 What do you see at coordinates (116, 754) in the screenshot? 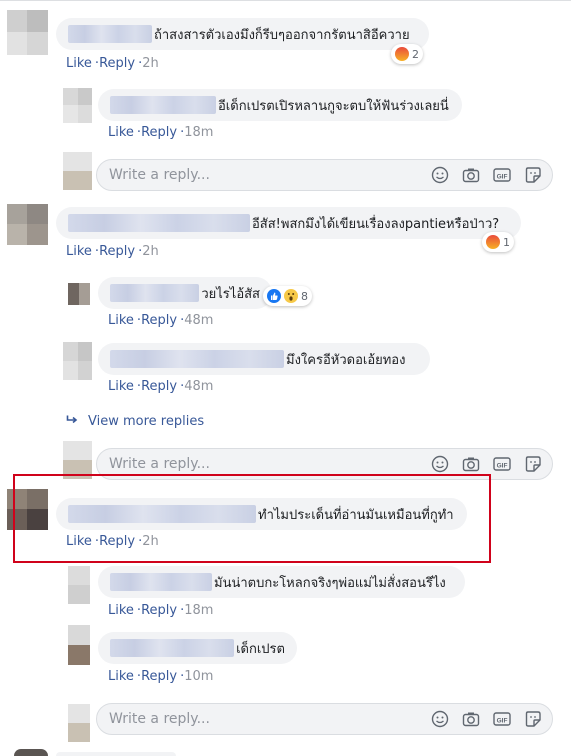
I see `comment-bubble-partial` at bounding box center [116, 754].